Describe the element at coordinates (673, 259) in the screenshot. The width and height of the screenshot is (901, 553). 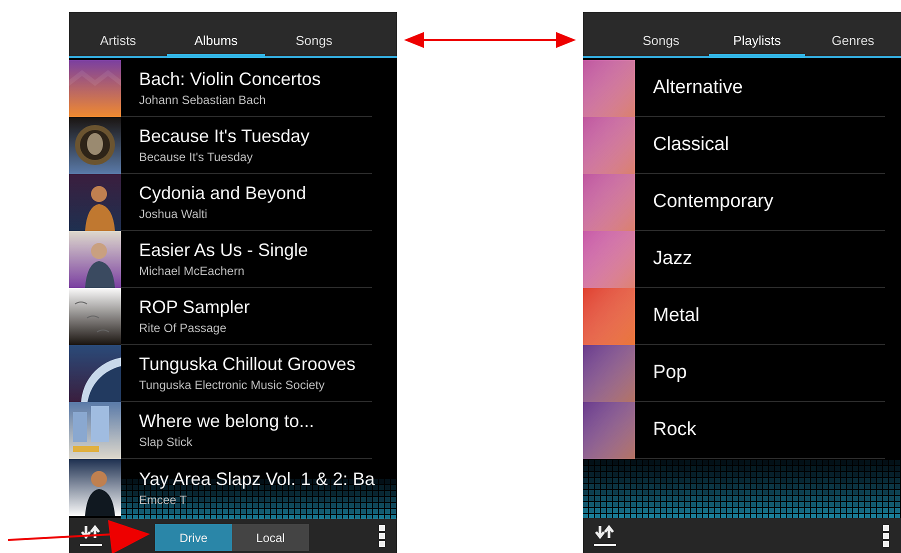
I see `playlist-name: Jazz` at that location.